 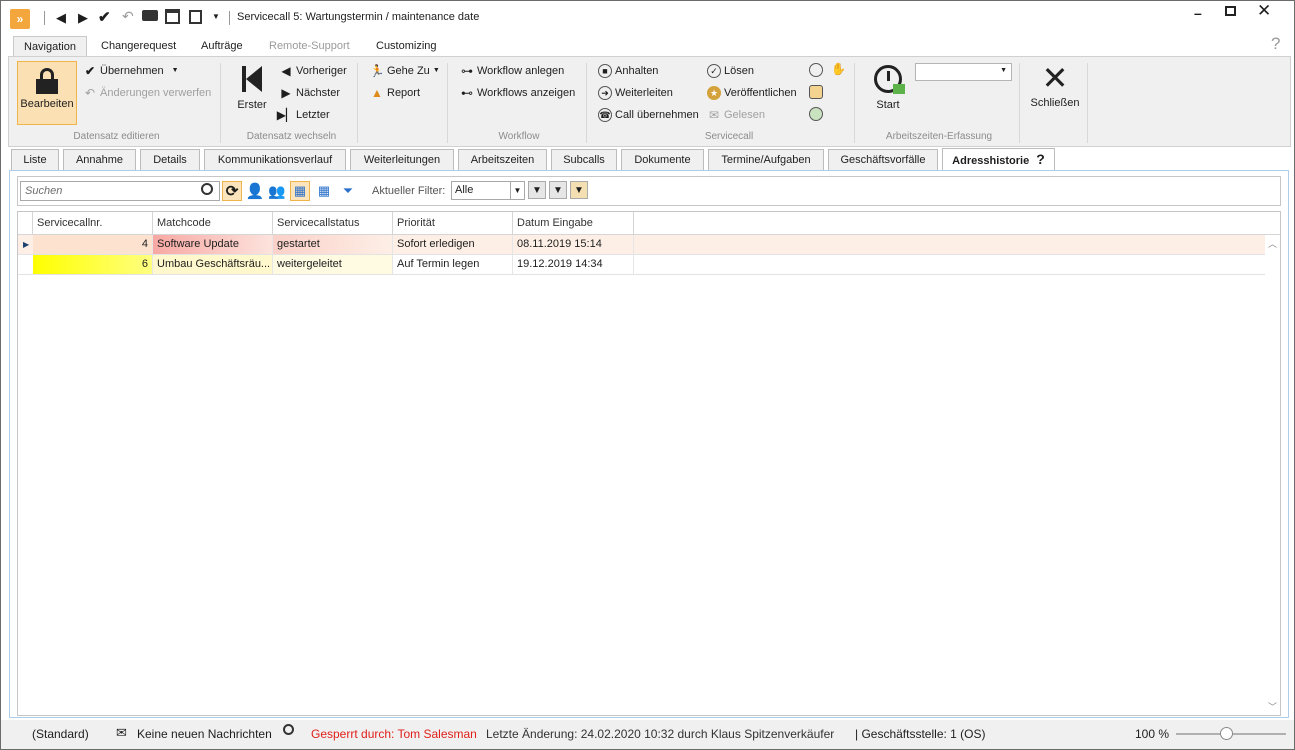 I want to click on chevron-down-icon: ▼, so click(x=175, y=70).